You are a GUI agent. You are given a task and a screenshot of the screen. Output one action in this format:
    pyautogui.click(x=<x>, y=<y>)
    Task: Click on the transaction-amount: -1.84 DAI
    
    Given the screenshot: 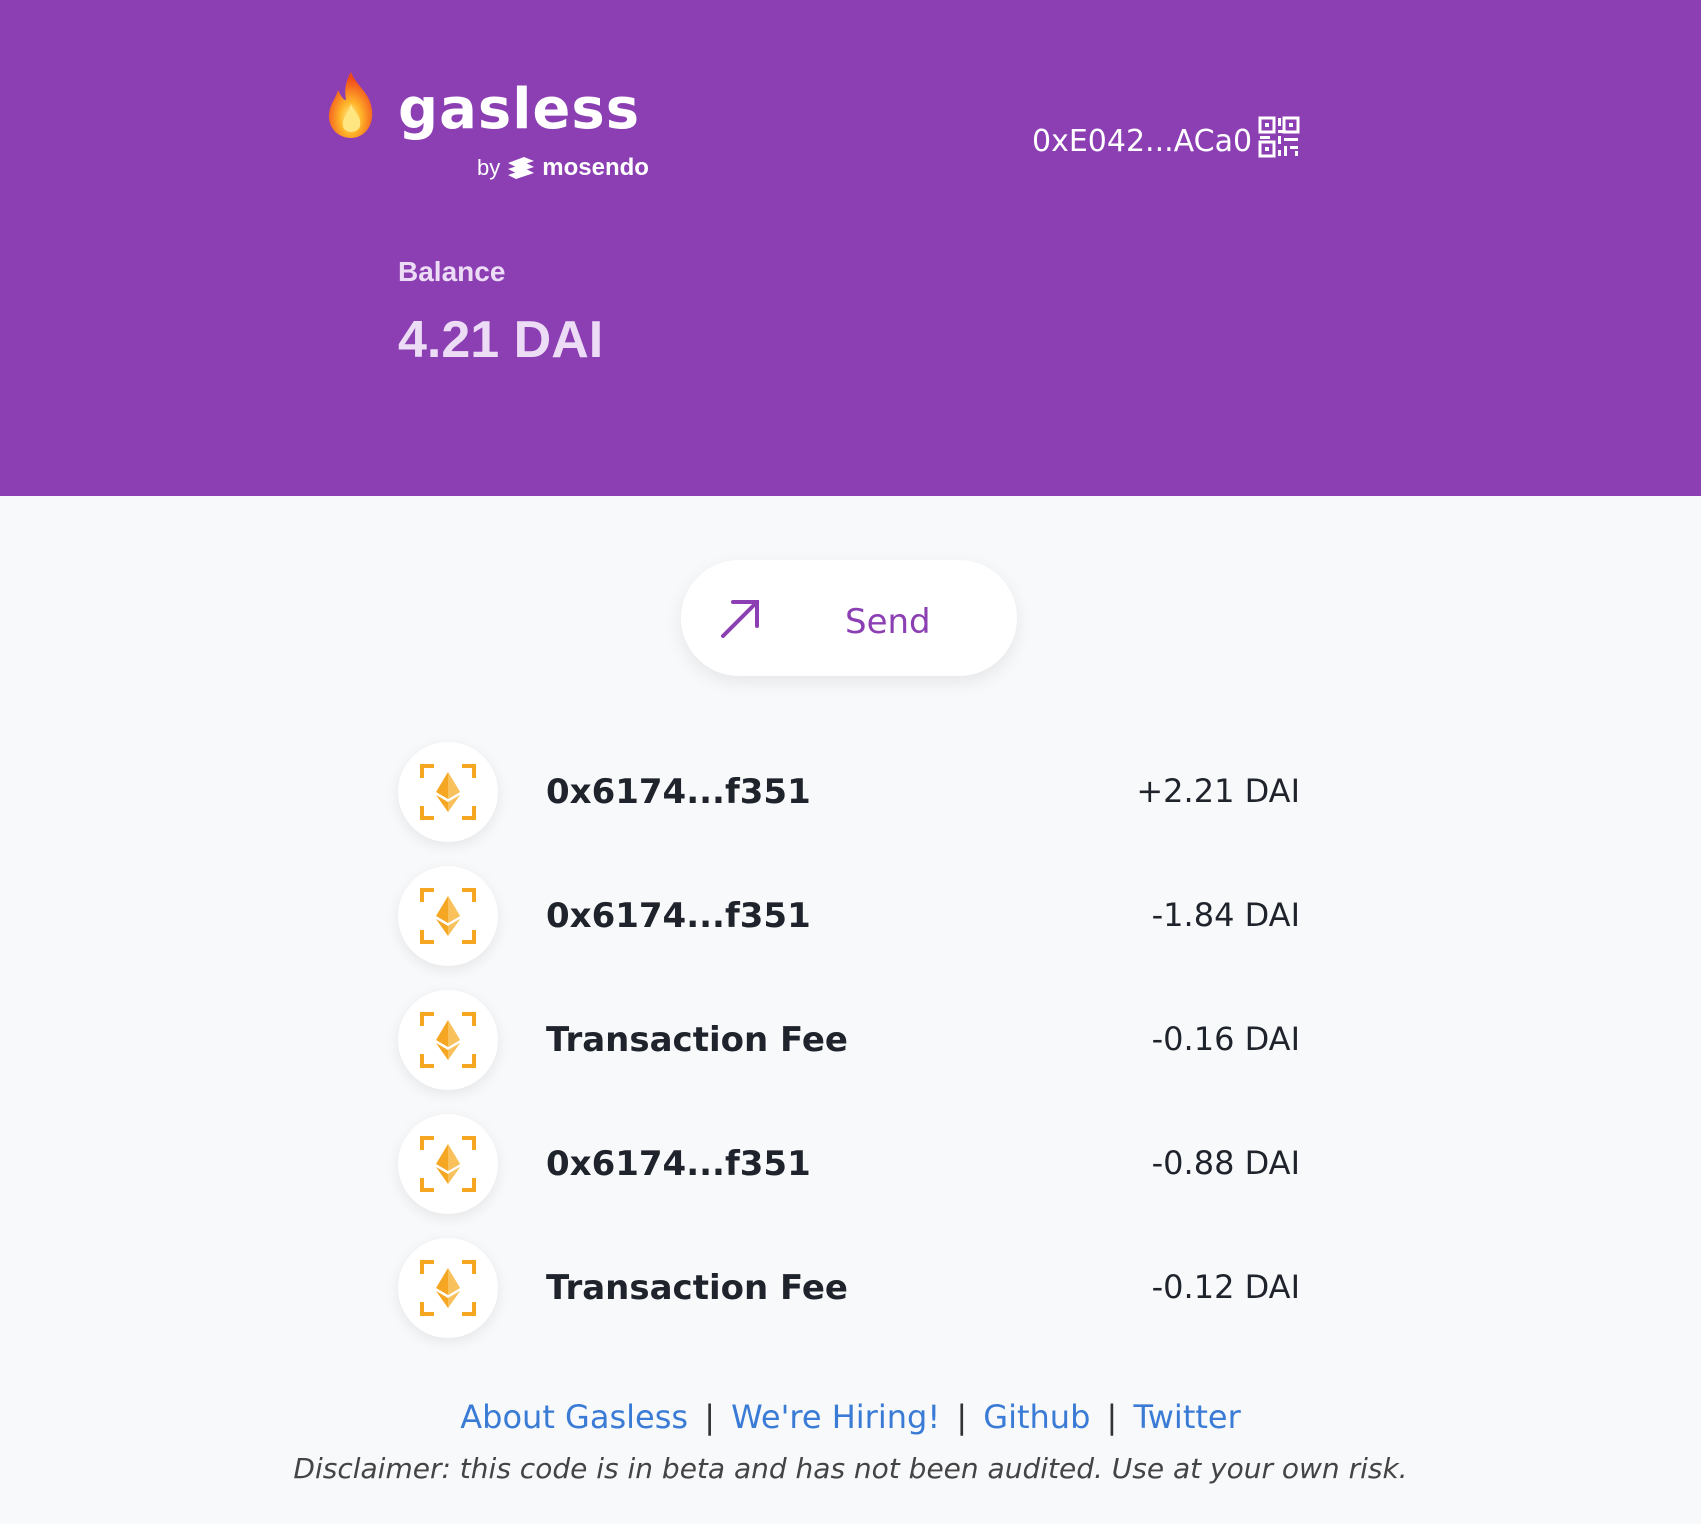 What is the action you would take?
    pyautogui.click(x=1225, y=915)
    